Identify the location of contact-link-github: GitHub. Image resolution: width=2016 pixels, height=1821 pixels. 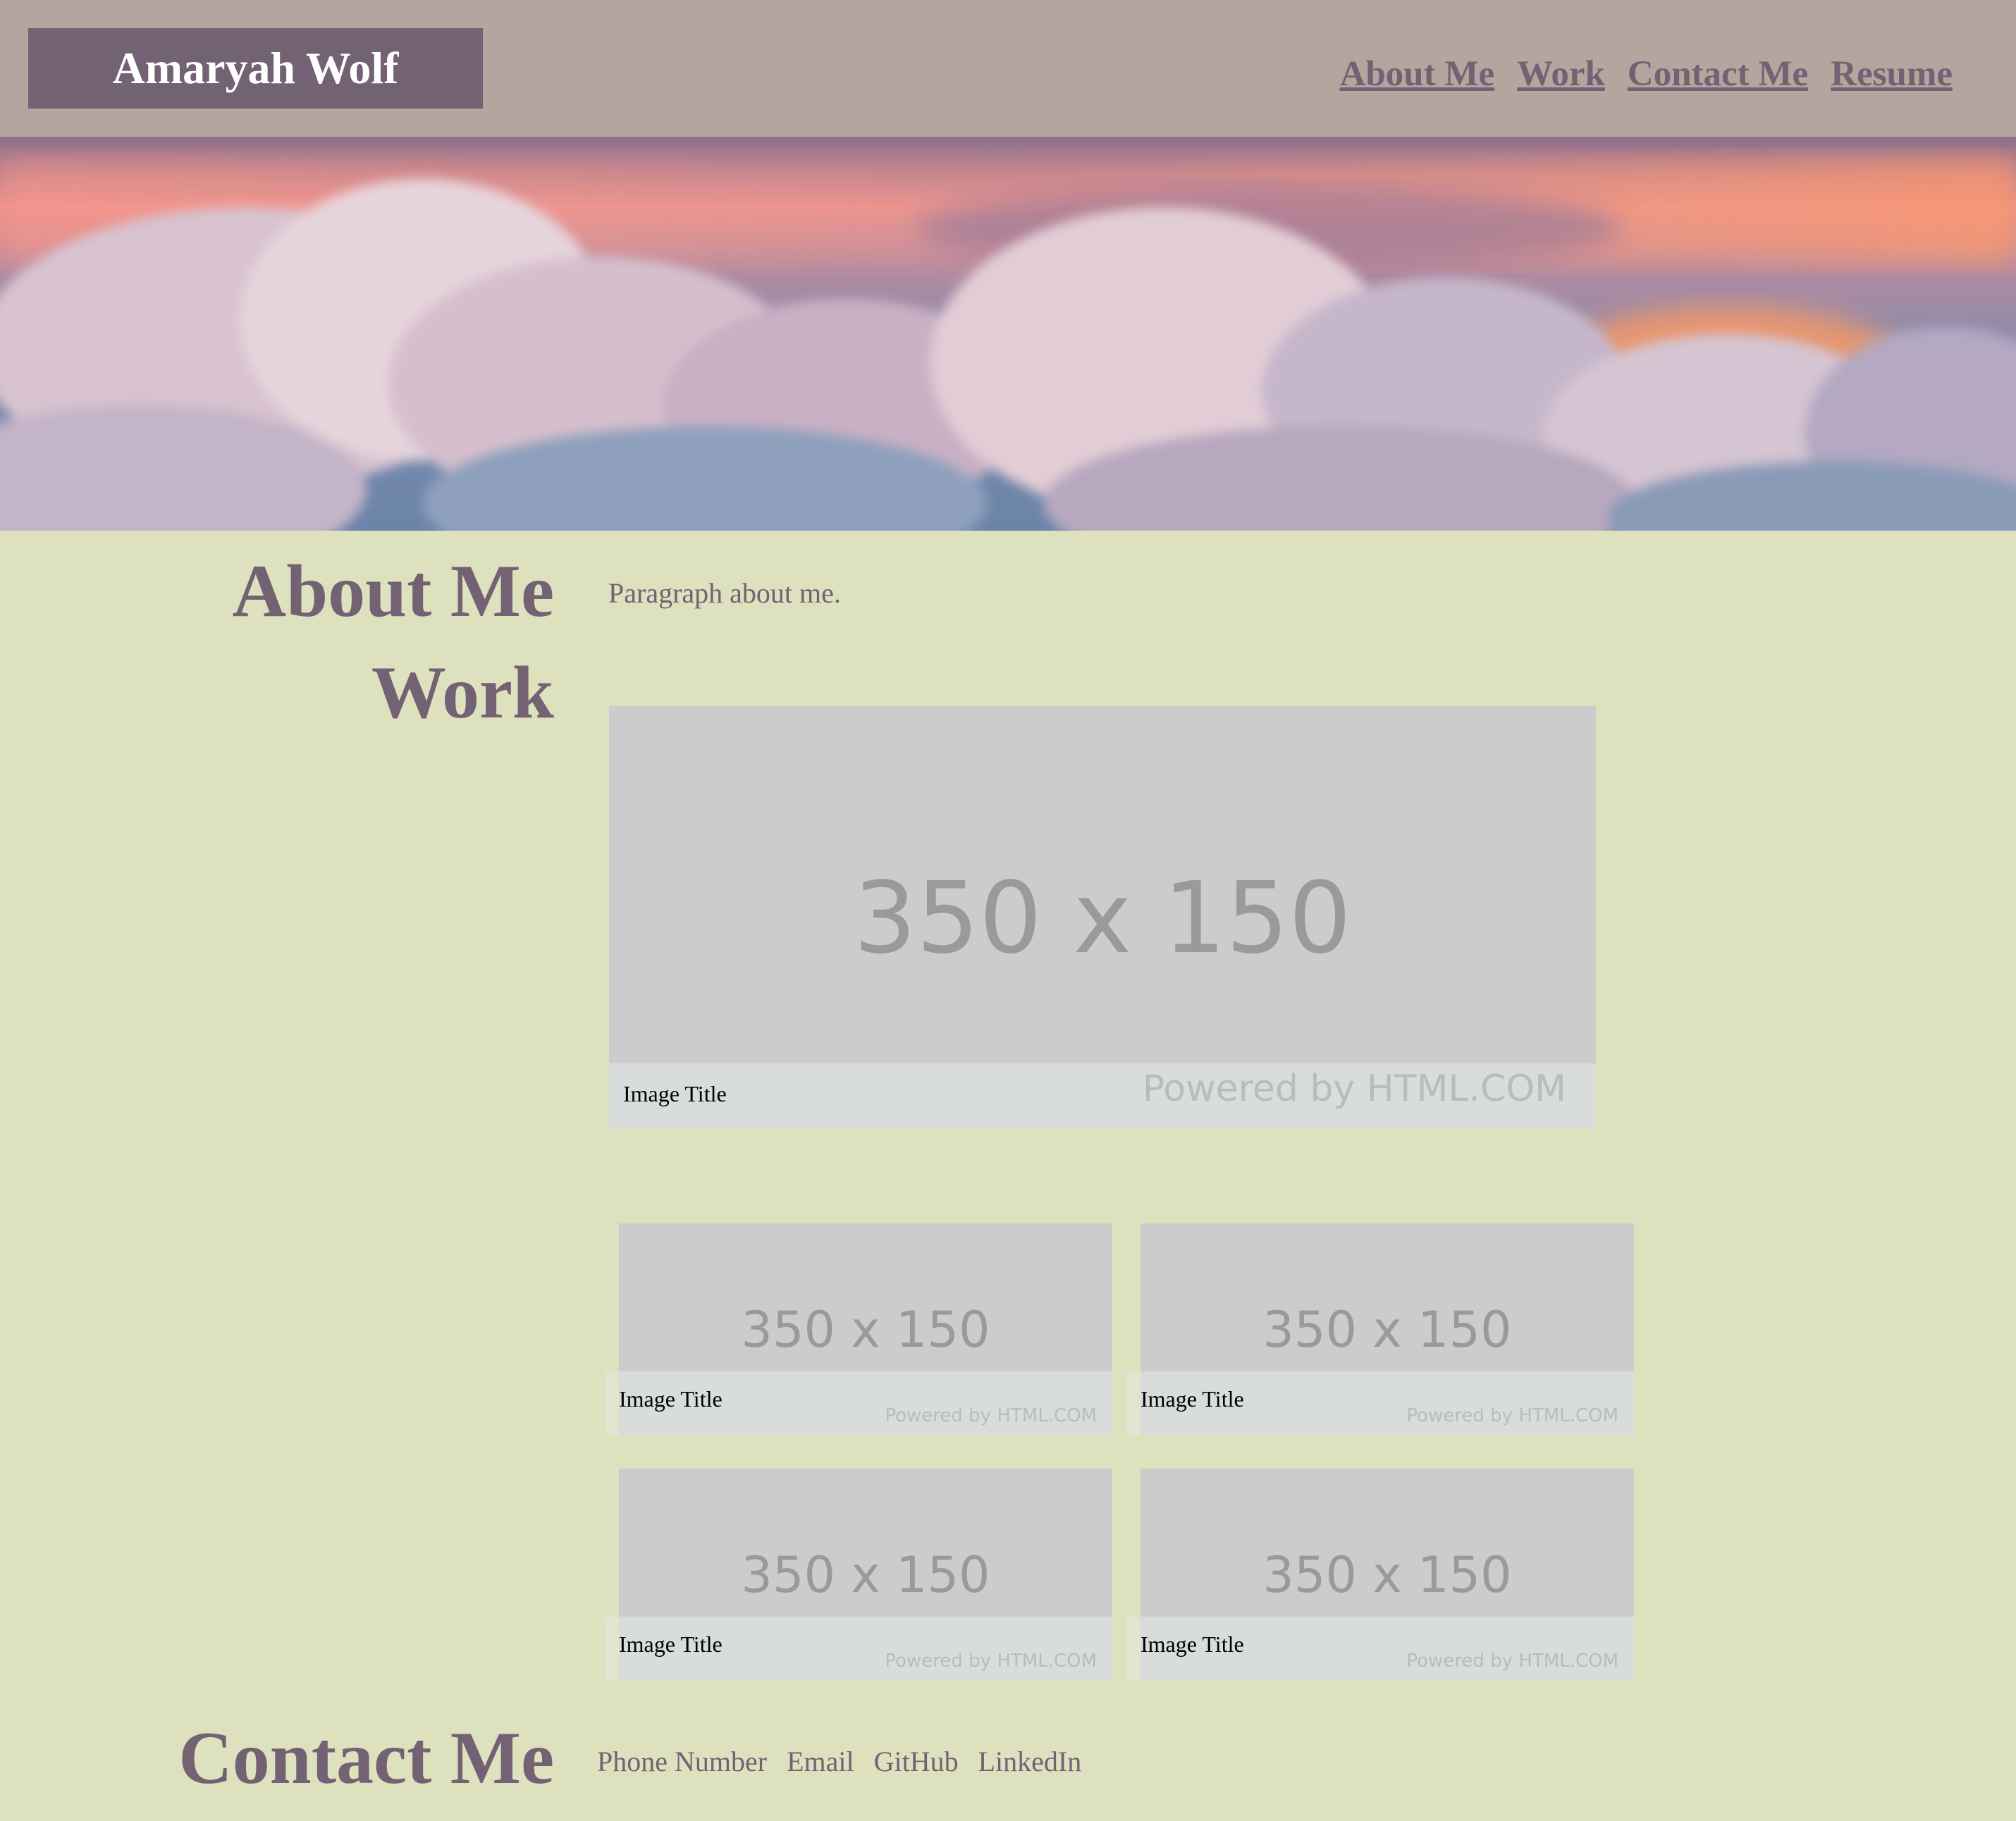
(917, 1761).